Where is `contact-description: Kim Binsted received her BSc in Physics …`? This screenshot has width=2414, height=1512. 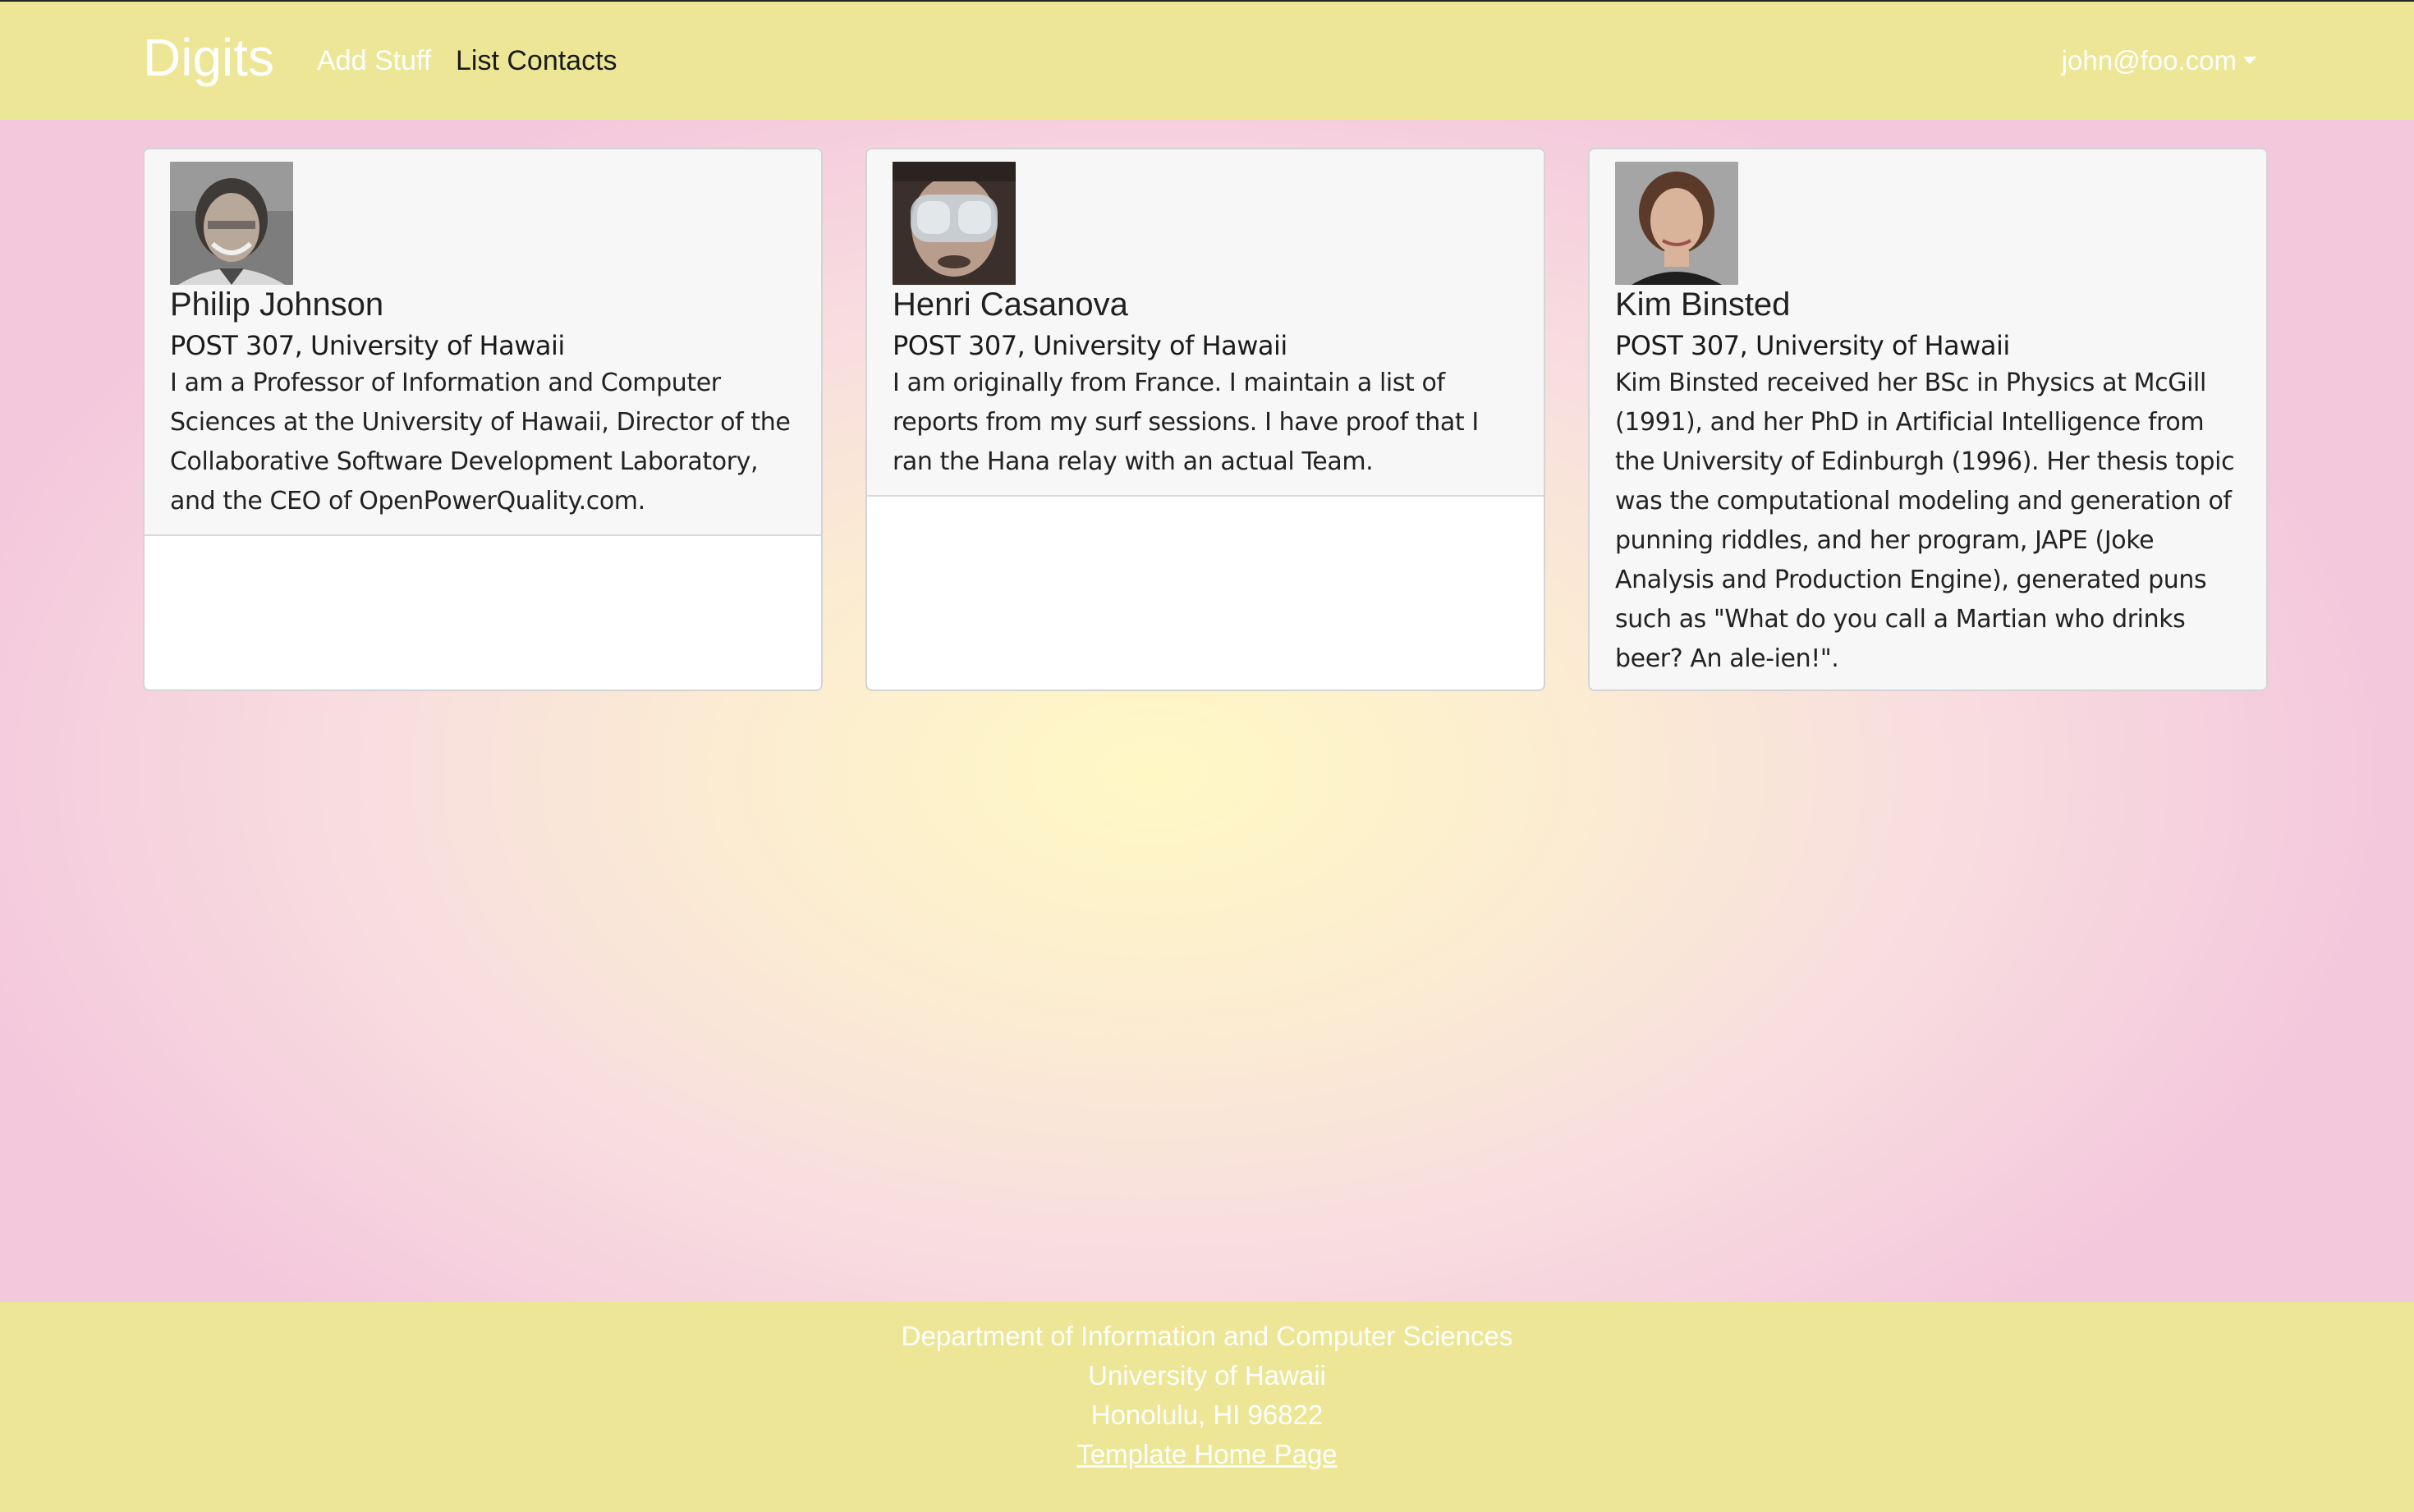 contact-description: Kim Binsted received her BSc in Physics … is located at coordinates (1925, 521).